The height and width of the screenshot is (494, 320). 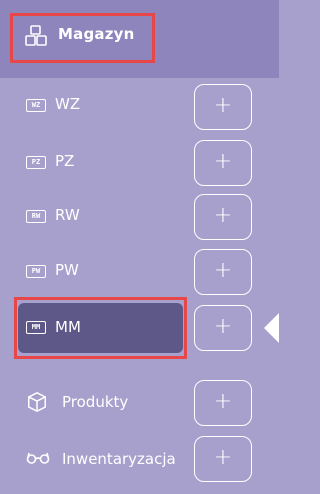 I want to click on glasses-icon, so click(x=38, y=458).